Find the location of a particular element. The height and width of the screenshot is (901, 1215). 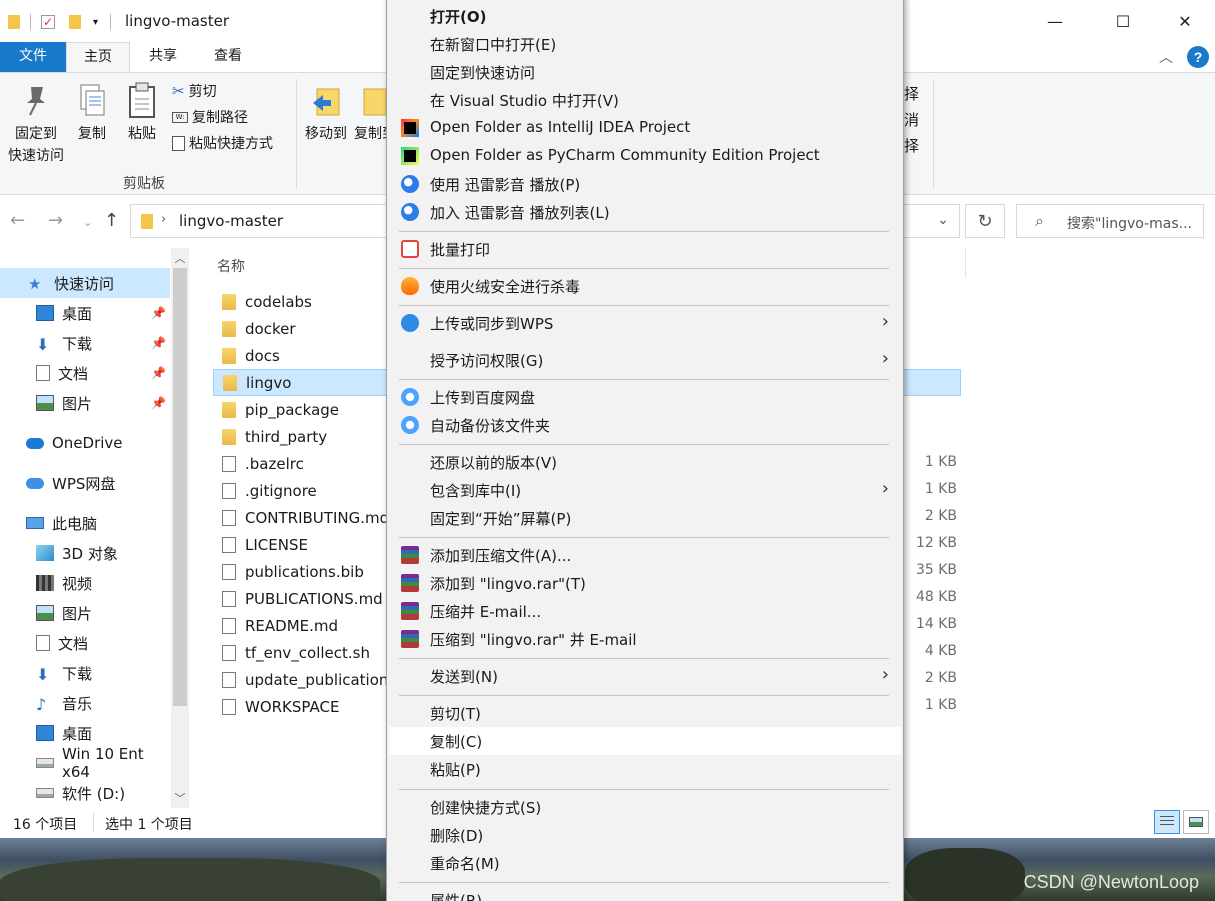

menu-item: 添加到 "lingvo.rar"(T) is located at coordinates (645, 583).